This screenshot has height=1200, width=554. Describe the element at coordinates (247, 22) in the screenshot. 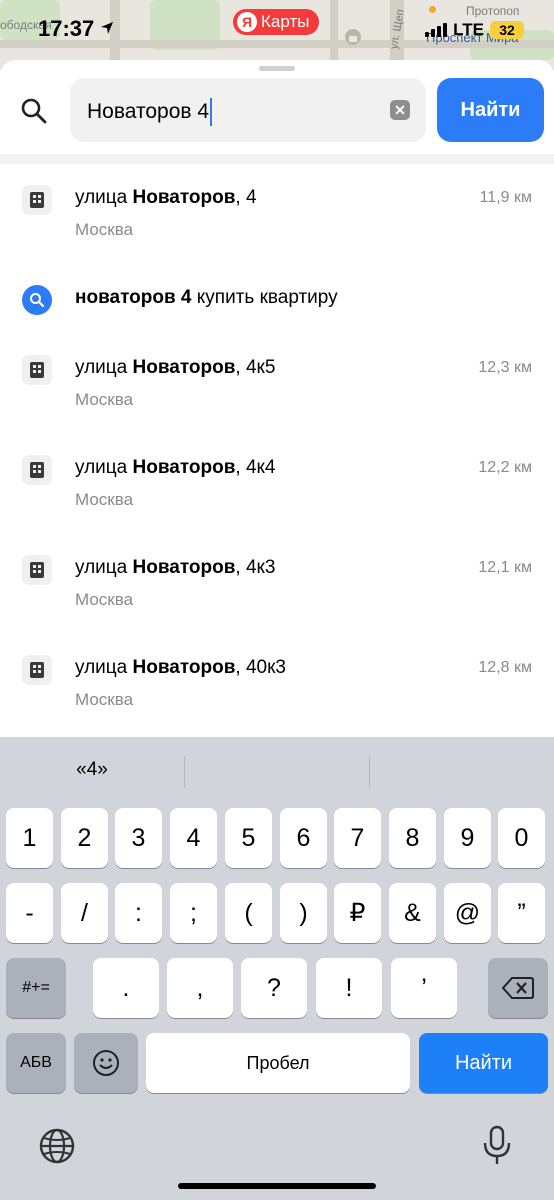

I see `app-logo: Я` at that location.